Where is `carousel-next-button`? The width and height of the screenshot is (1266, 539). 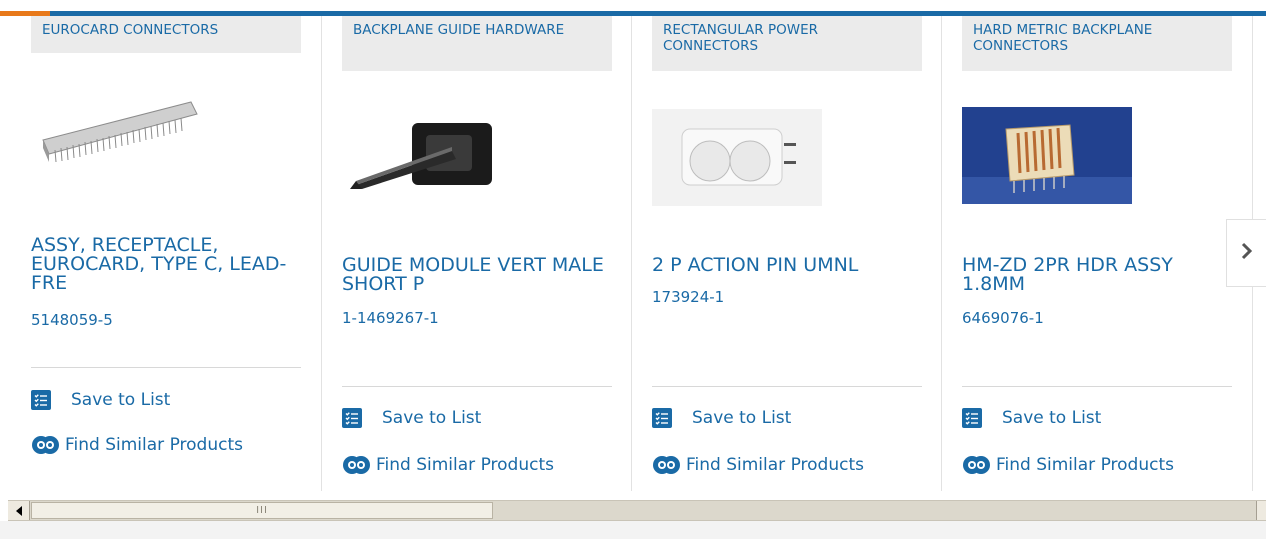 carousel-next-button is located at coordinates (1246, 253).